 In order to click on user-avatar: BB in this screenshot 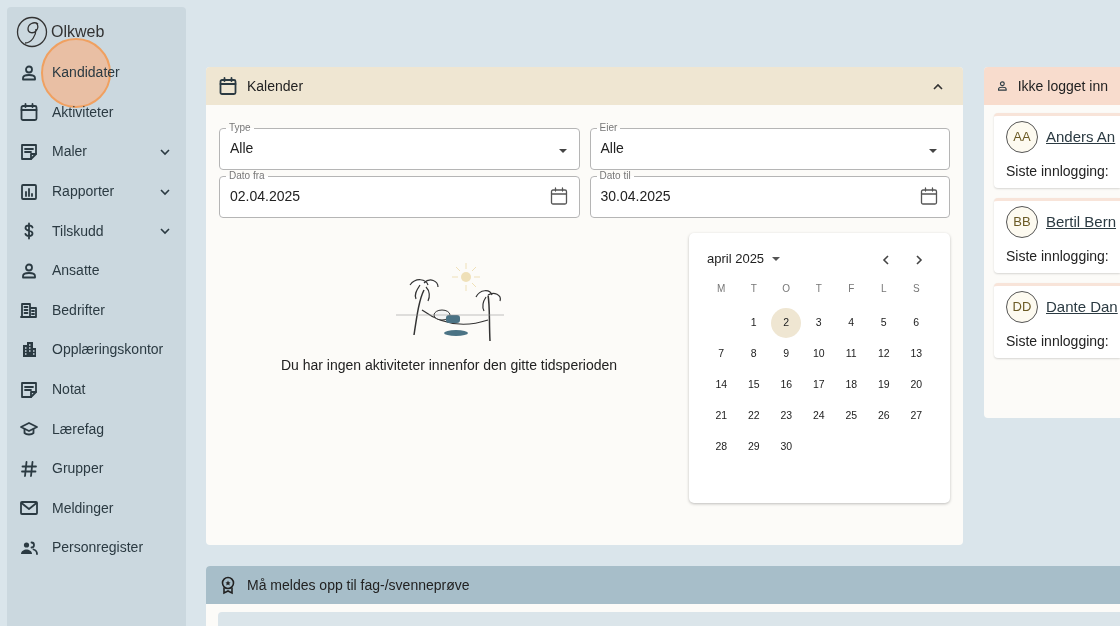, I will do `click(1022, 222)`.